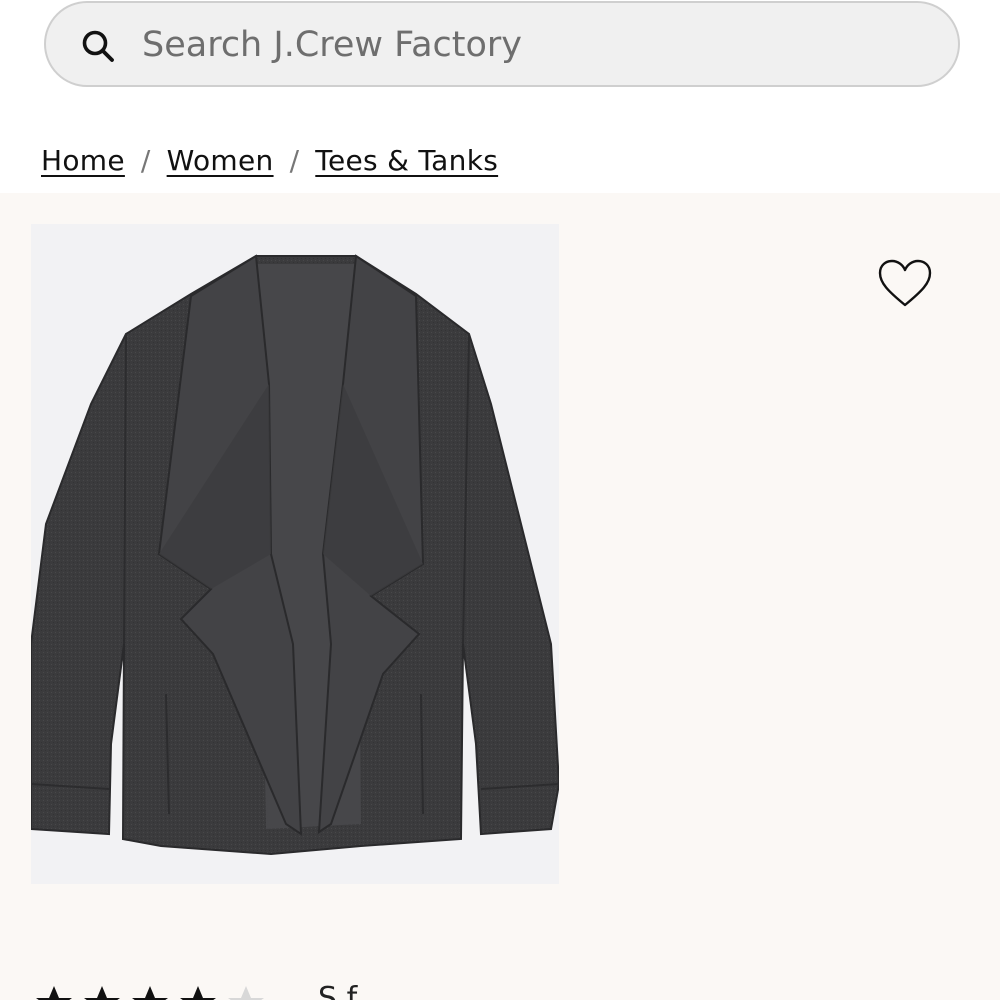  Describe the element at coordinates (98, 46) in the screenshot. I see `search-icon` at that location.